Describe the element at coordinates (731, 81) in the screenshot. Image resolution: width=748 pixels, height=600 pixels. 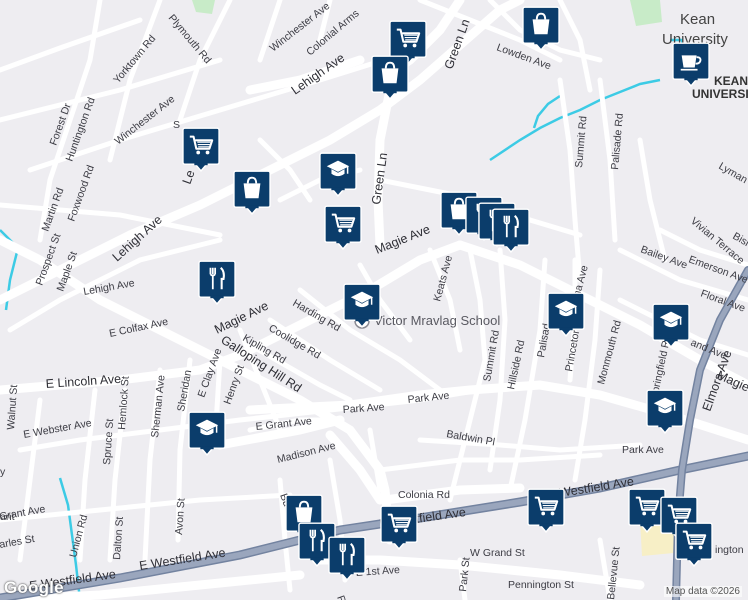
I see `poi-label-kean-caps: KEAN` at that location.